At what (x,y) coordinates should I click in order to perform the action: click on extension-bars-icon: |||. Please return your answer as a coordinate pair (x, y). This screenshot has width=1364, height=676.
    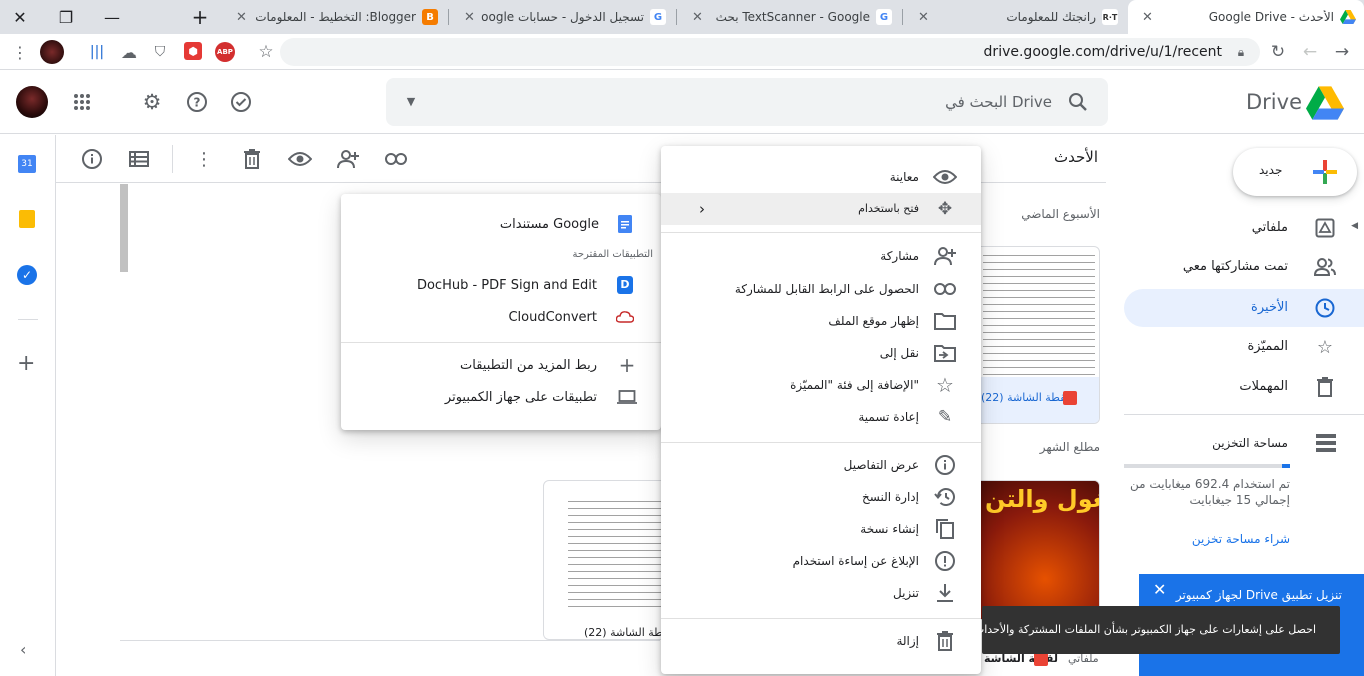
    Looking at the image, I should click on (97, 52).